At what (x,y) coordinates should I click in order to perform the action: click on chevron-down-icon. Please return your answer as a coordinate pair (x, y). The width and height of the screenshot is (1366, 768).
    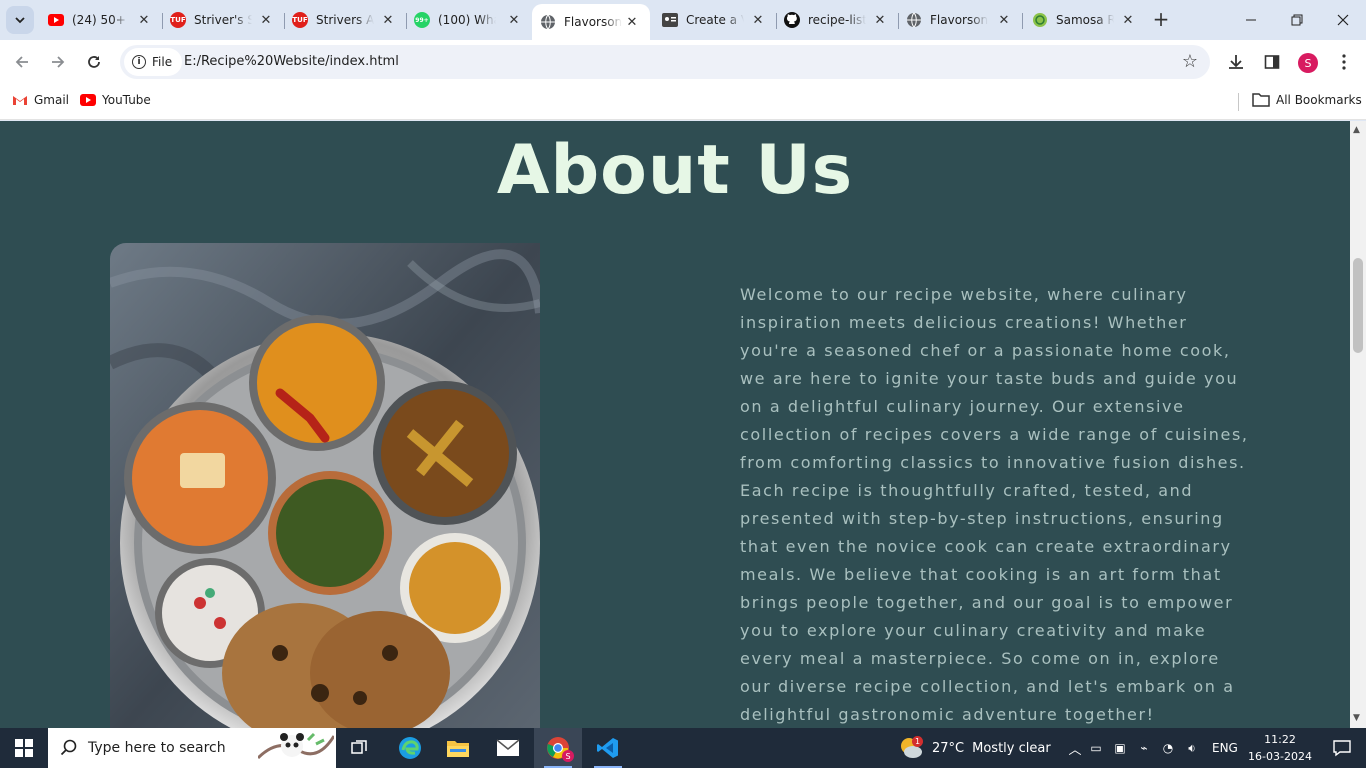
    Looking at the image, I should click on (20, 20).